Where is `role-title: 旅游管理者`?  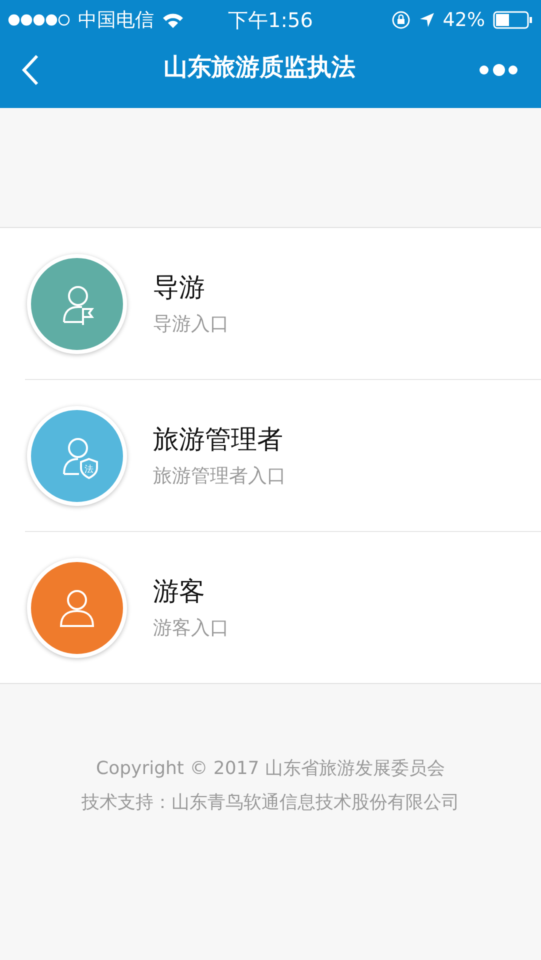
role-title: 旅游管理者 is located at coordinates (219, 439).